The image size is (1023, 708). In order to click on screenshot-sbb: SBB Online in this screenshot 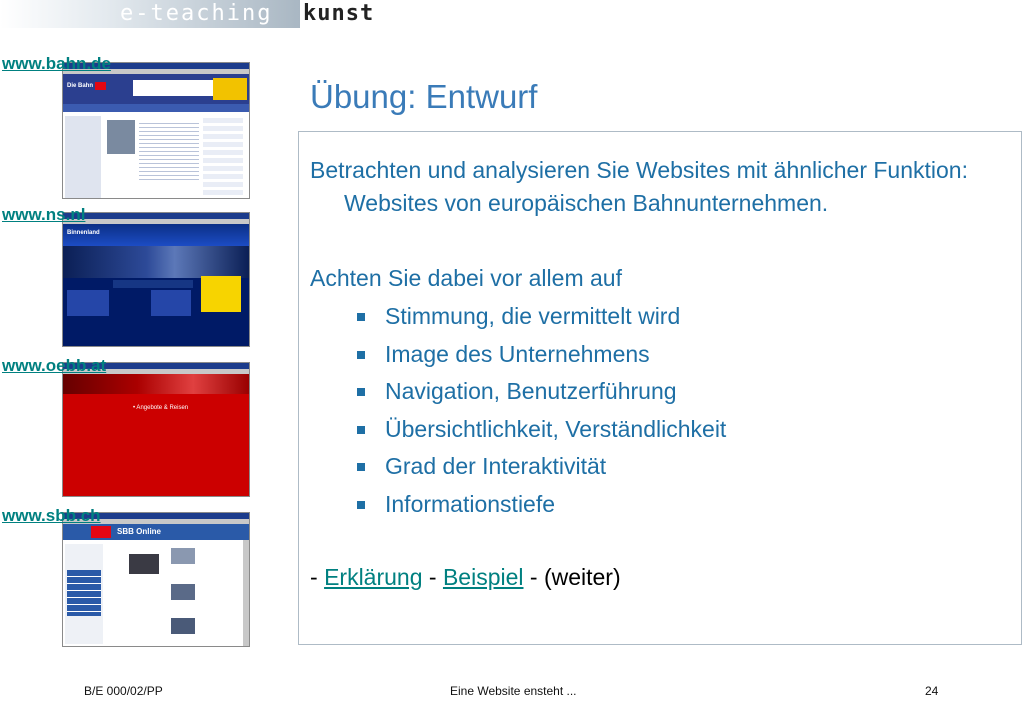, I will do `click(156, 579)`.